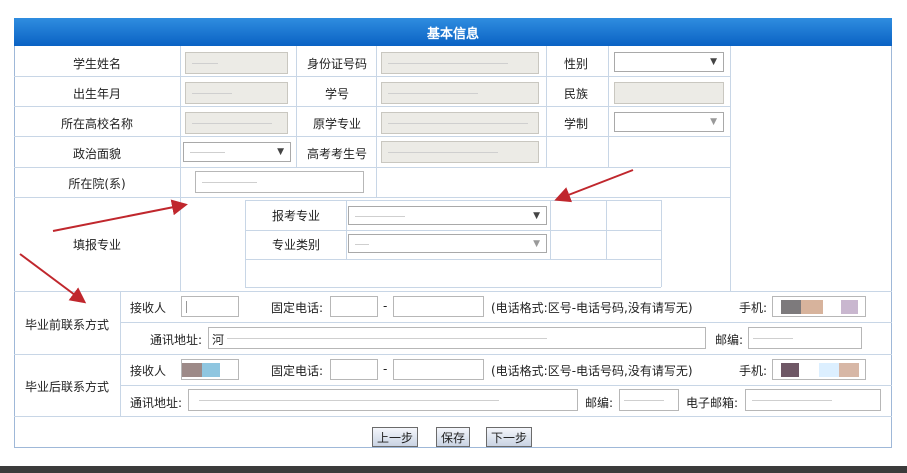 The height and width of the screenshot is (473, 907). Describe the element at coordinates (453, 469) in the screenshot. I see `window-bottom-edge` at that location.